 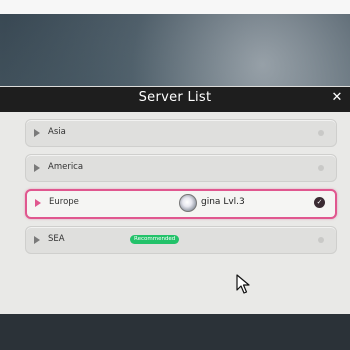 I want to click on server-name: Europe, so click(x=64, y=202).